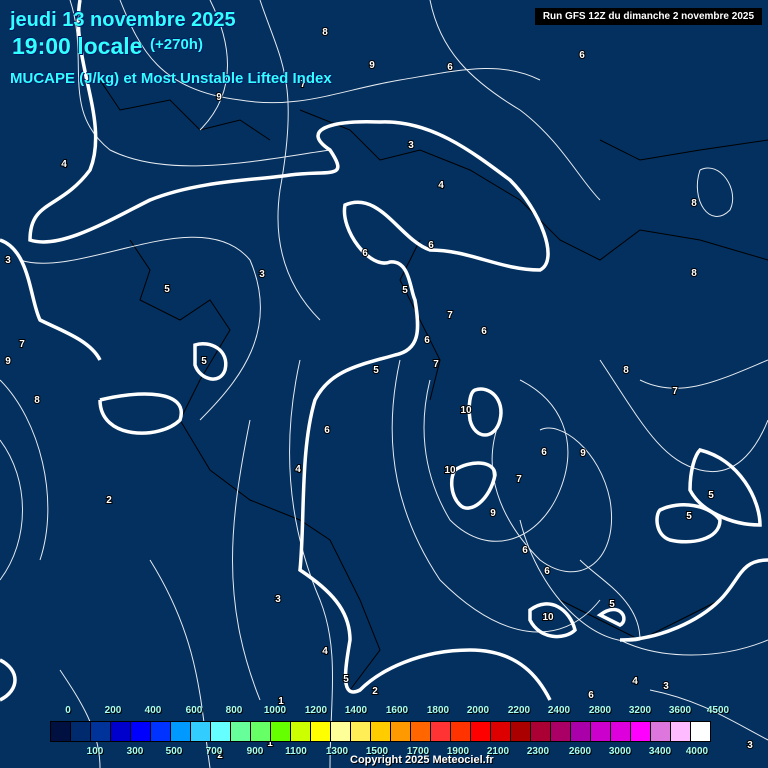 The height and width of the screenshot is (768, 768). What do you see at coordinates (135, 751) in the screenshot?
I see `legend-label: 300` at bounding box center [135, 751].